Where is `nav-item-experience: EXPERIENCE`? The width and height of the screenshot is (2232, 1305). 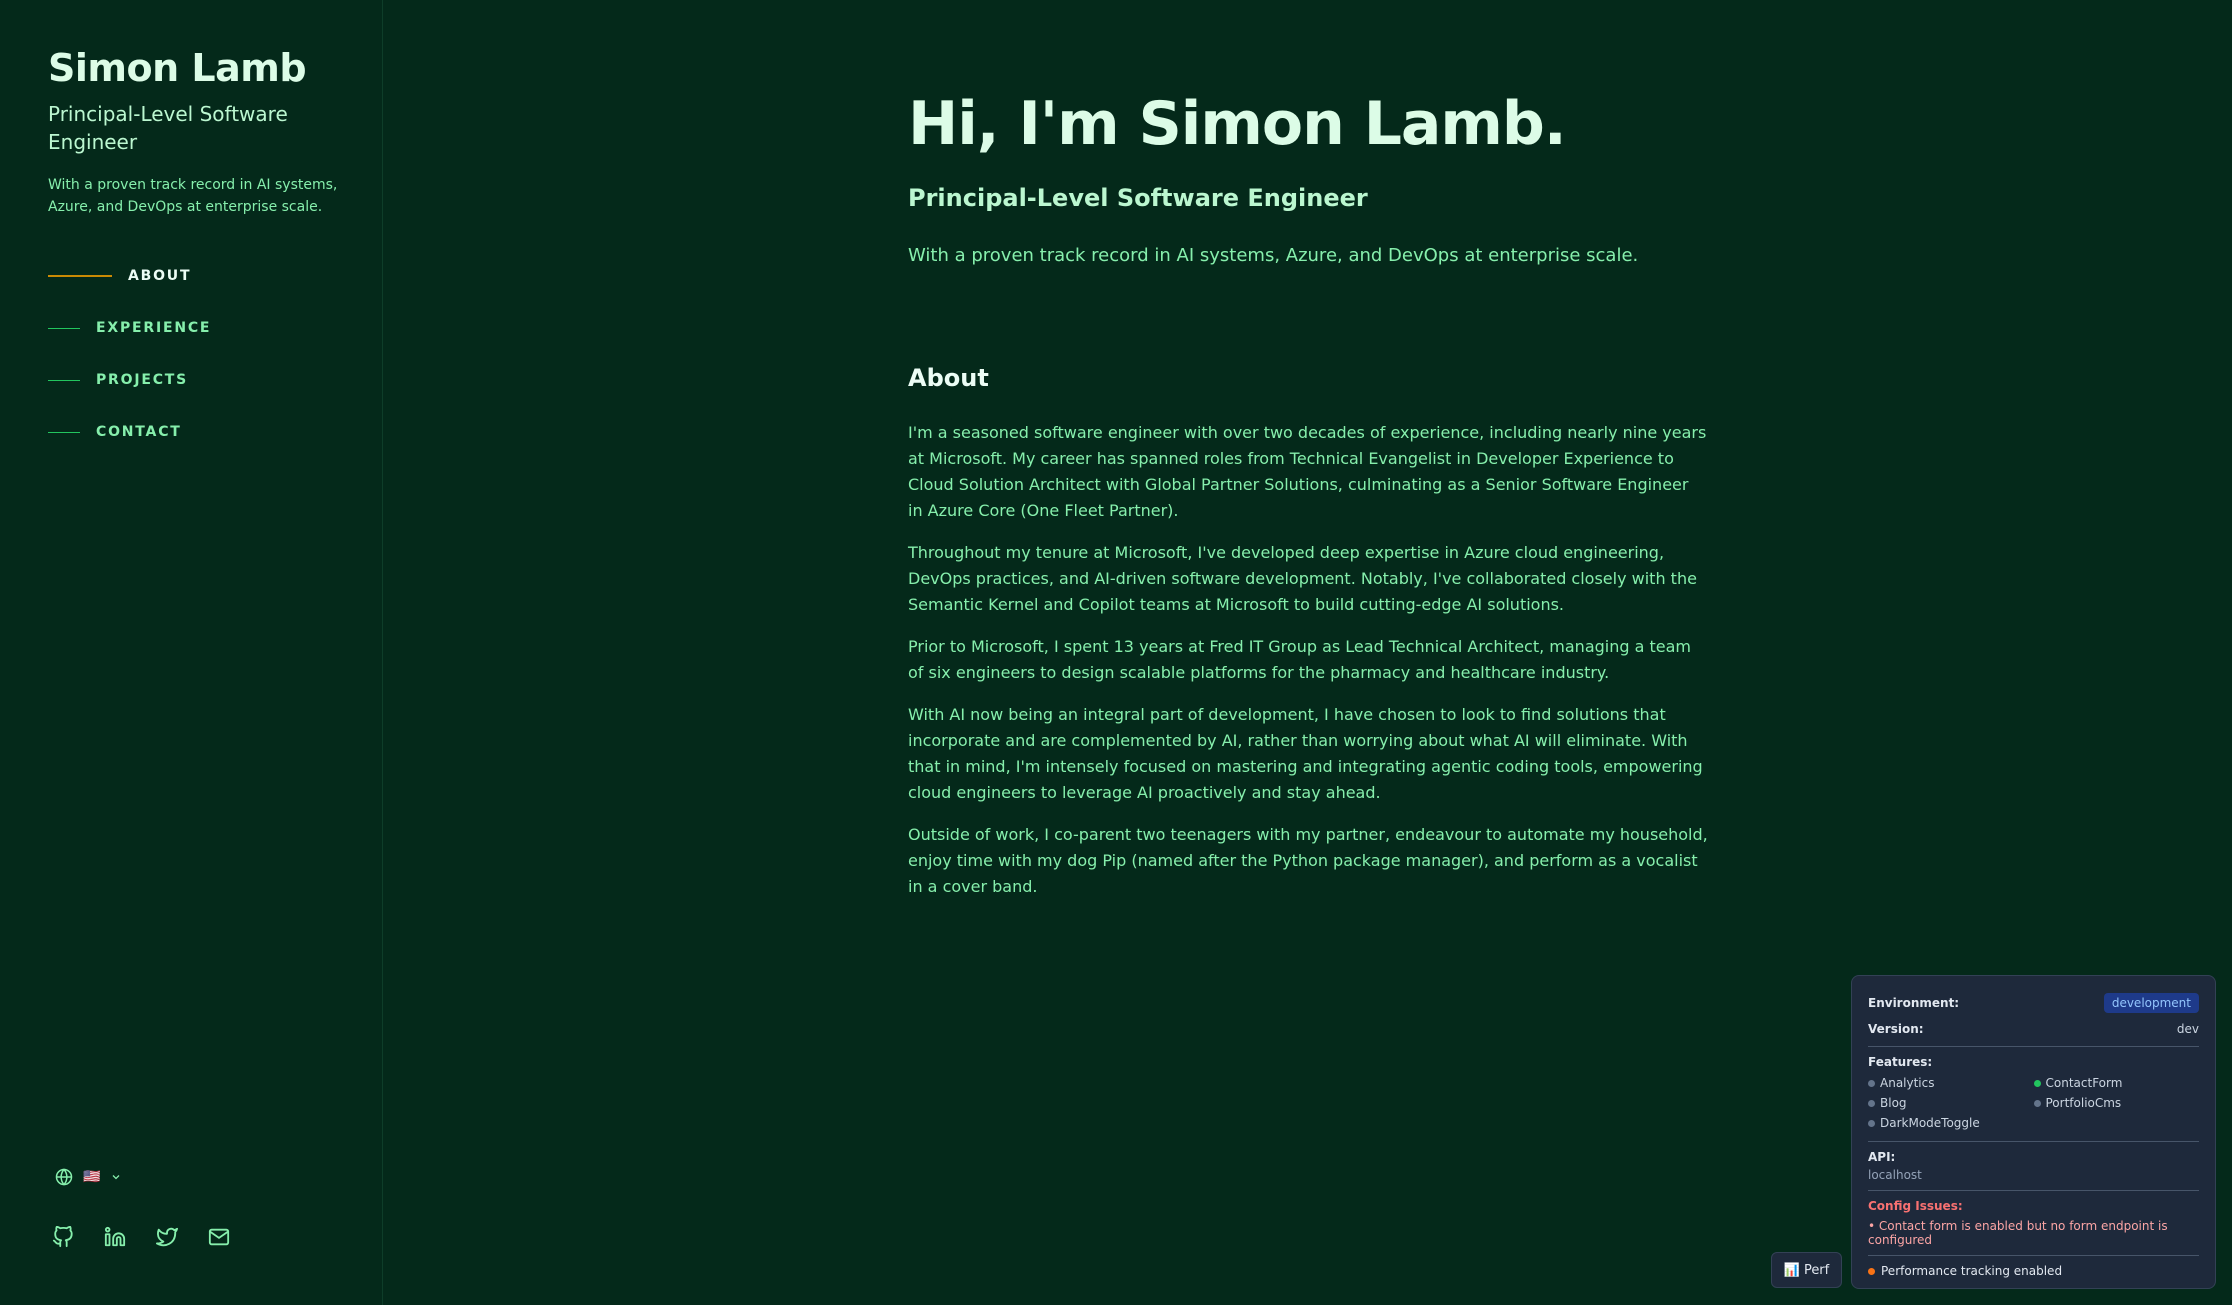
nav-item-experience: EXPERIENCE is located at coordinates (191, 328).